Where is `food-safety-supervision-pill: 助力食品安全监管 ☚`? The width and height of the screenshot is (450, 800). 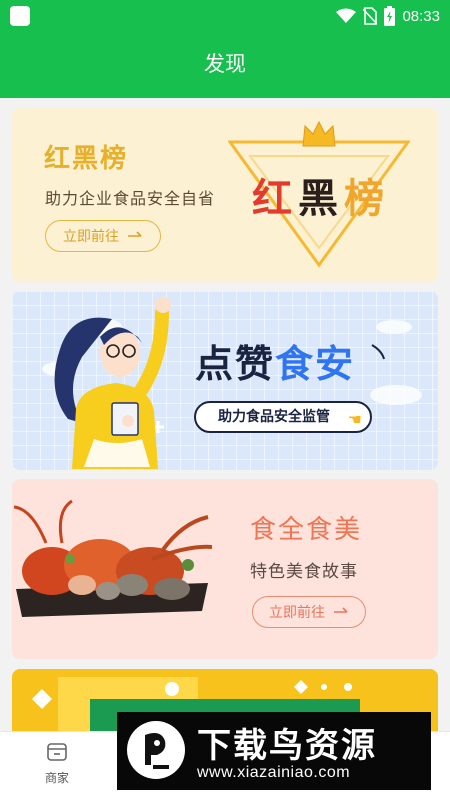 food-safety-supervision-pill: 助力食品安全监管 ☚ is located at coordinates (283, 417).